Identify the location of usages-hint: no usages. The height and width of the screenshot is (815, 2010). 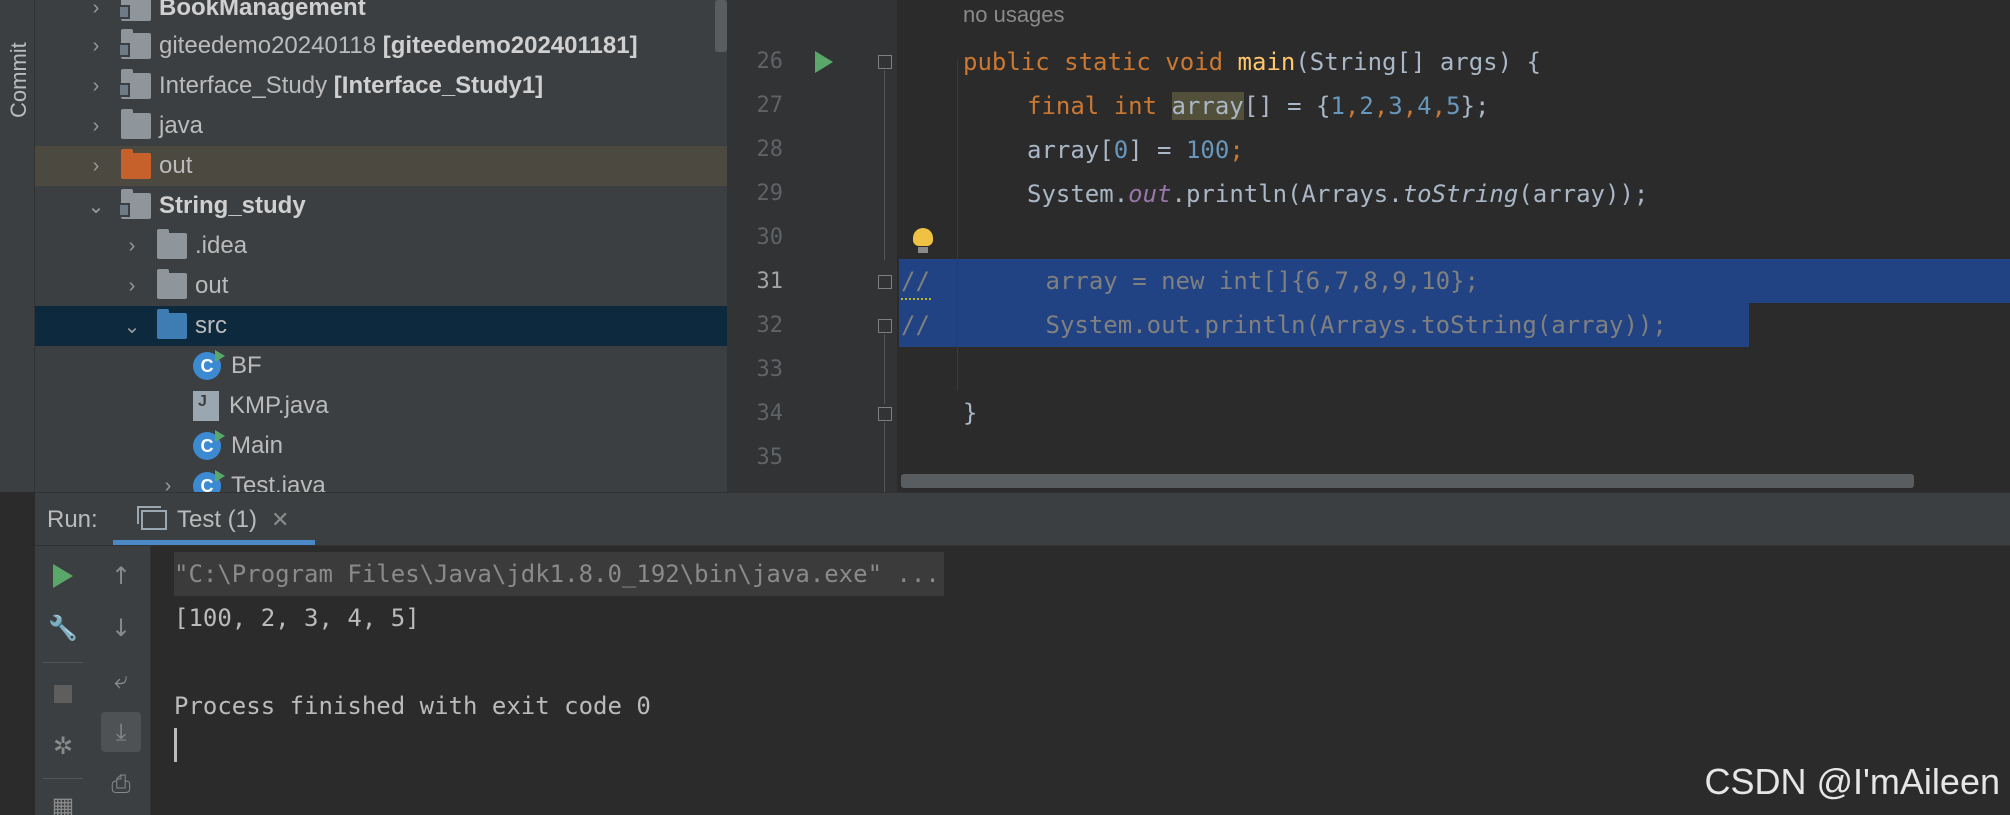
(1014, 15).